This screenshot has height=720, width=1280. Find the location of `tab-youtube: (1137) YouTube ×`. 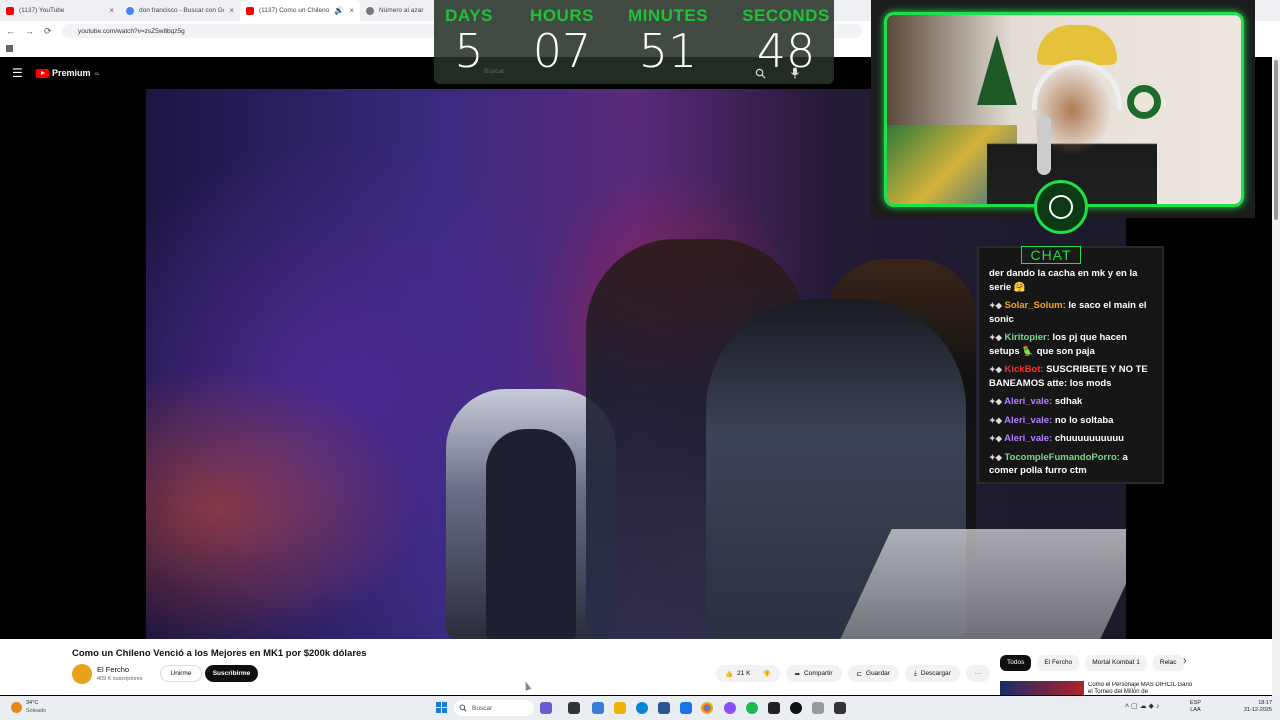

tab-youtube: (1137) YouTube × is located at coordinates (60, 10).